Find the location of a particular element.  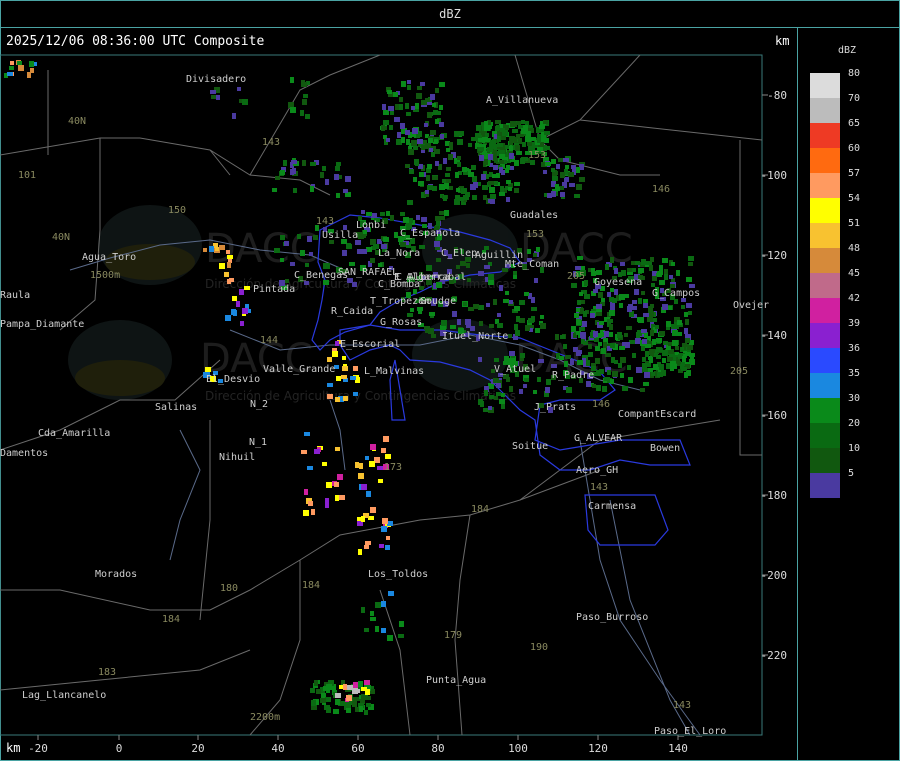

route-label: 101 is located at coordinates (27, 175).